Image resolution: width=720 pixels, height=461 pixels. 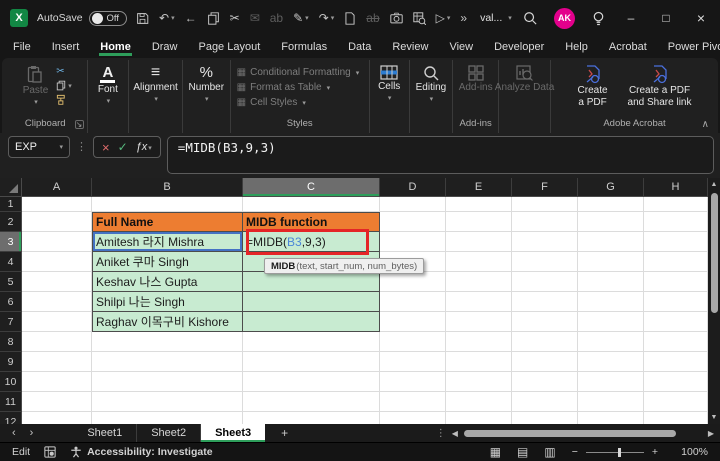 What do you see at coordinates (105, 433) in the screenshot?
I see `sheet-tab-sheet1: Sheet1` at bounding box center [105, 433].